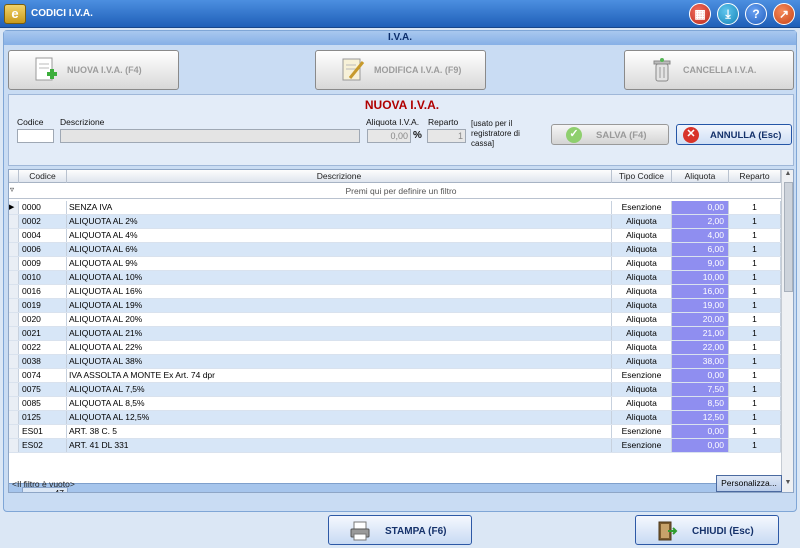  What do you see at coordinates (339, 305) in the screenshot?
I see `cell-descrizione: ALIQUOTA AL 19%` at bounding box center [339, 305].